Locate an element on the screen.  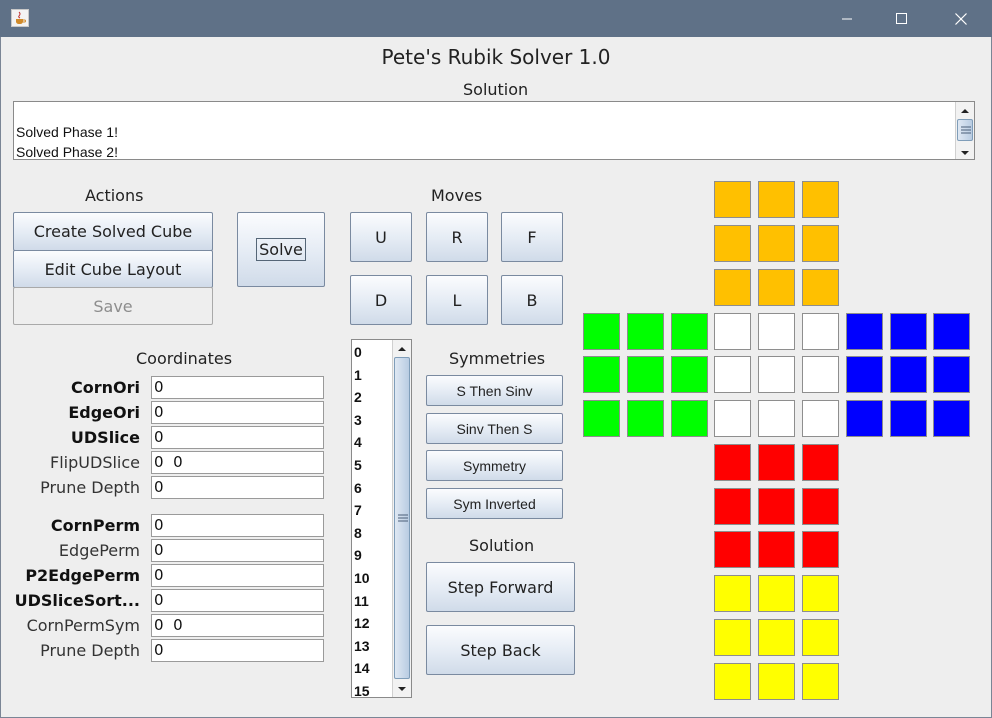
symmetry-list-scrollbar is located at coordinates (401, 518).